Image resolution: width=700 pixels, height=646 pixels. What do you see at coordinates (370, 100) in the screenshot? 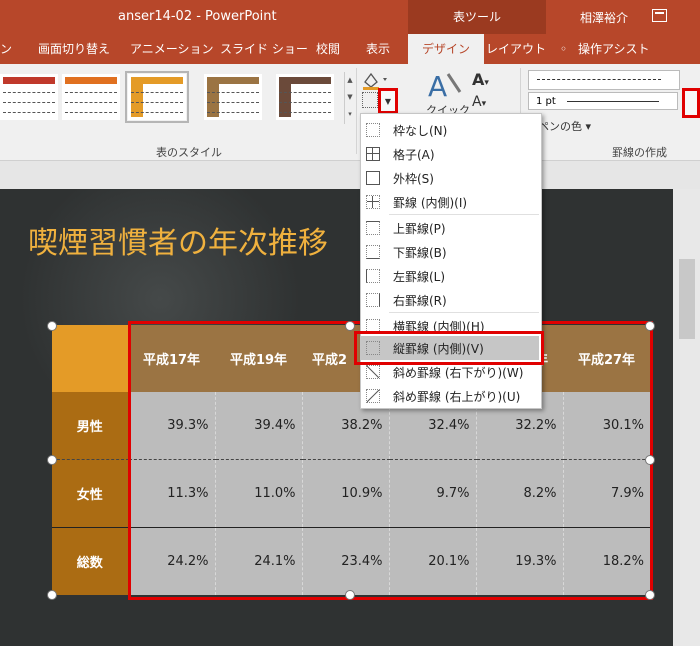
I see `borders-icon` at bounding box center [370, 100].